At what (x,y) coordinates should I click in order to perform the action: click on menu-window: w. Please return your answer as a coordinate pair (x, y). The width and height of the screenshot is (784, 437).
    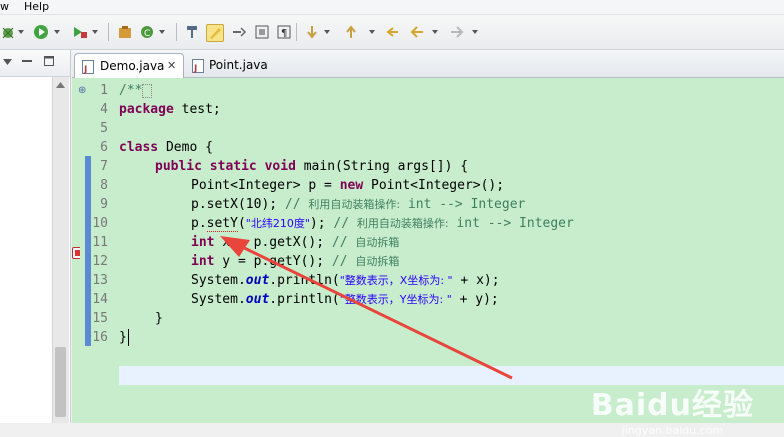
    Looking at the image, I should click on (4, 7).